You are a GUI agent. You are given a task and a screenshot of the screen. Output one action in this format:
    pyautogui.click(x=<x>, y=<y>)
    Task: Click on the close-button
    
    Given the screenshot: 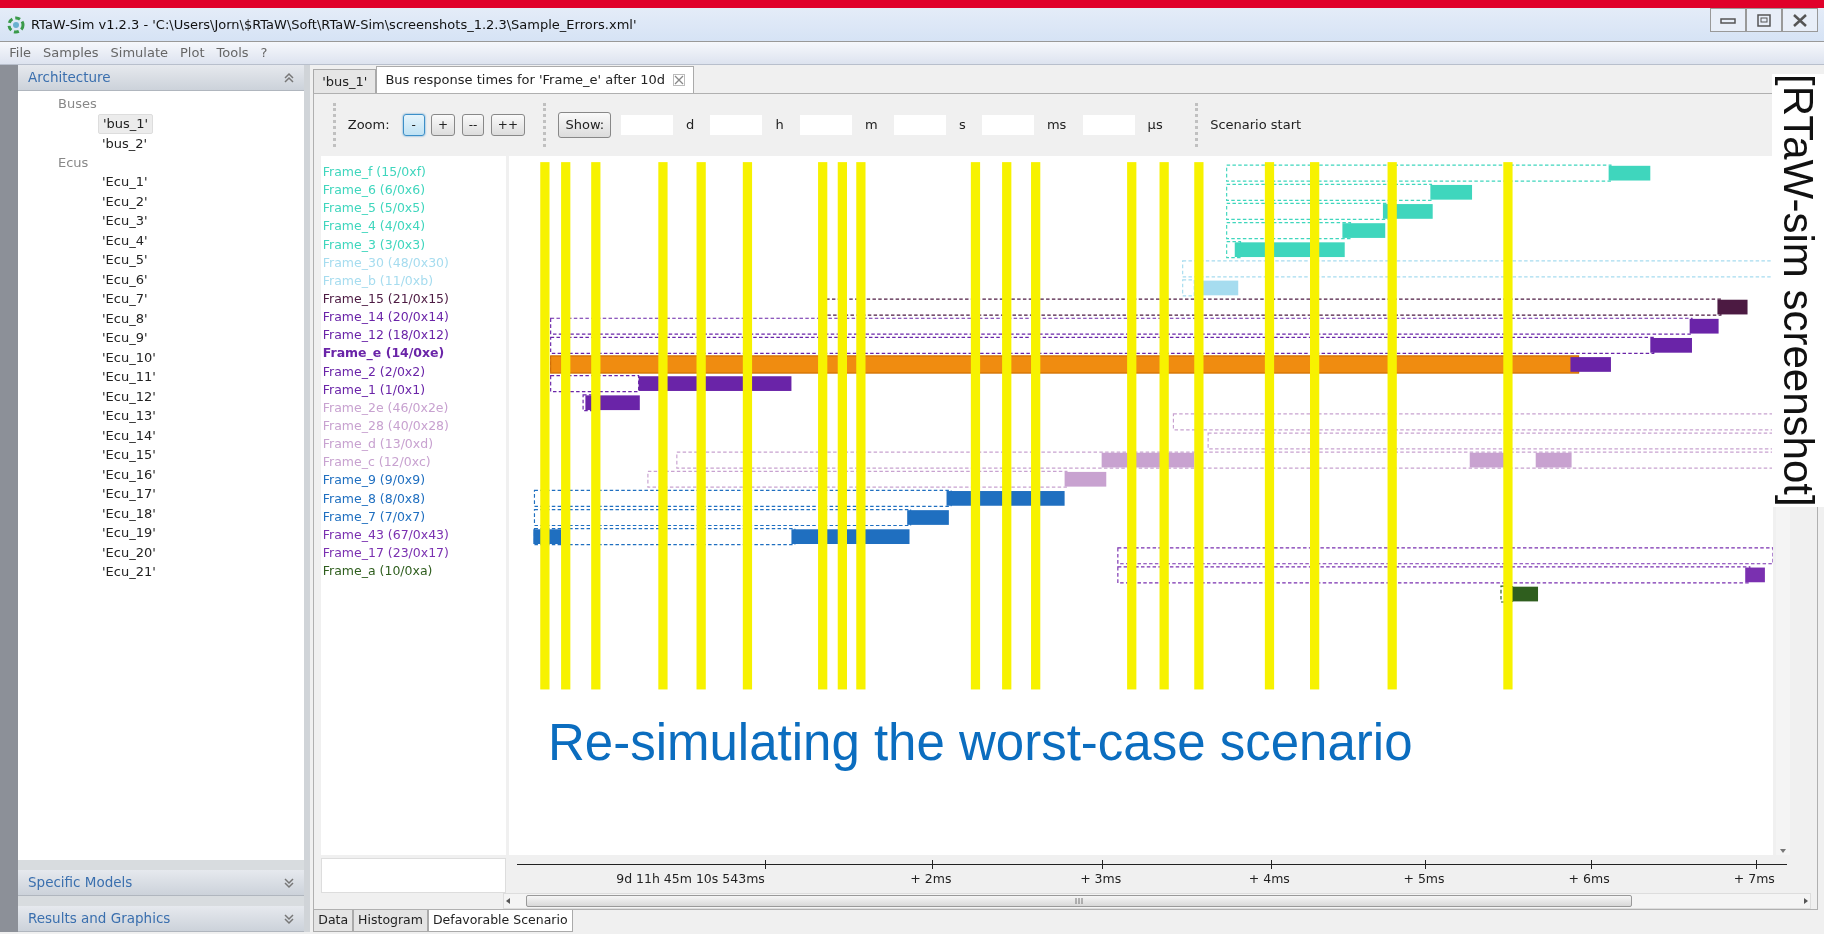 What is the action you would take?
    pyautogui.click(x=1799, y=20)
    